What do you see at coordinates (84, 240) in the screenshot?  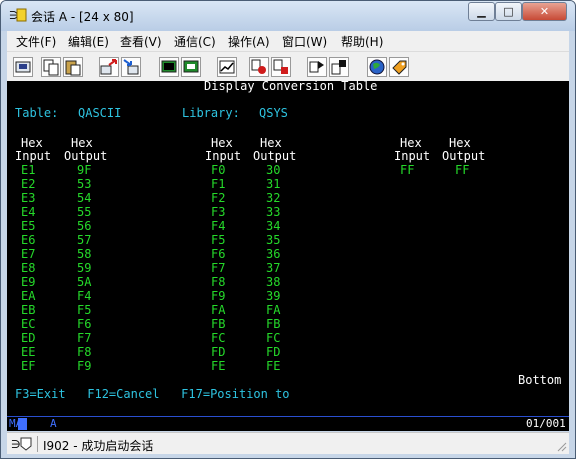 I see `col1-output-cell: 57` at bounding box center [84, 240].